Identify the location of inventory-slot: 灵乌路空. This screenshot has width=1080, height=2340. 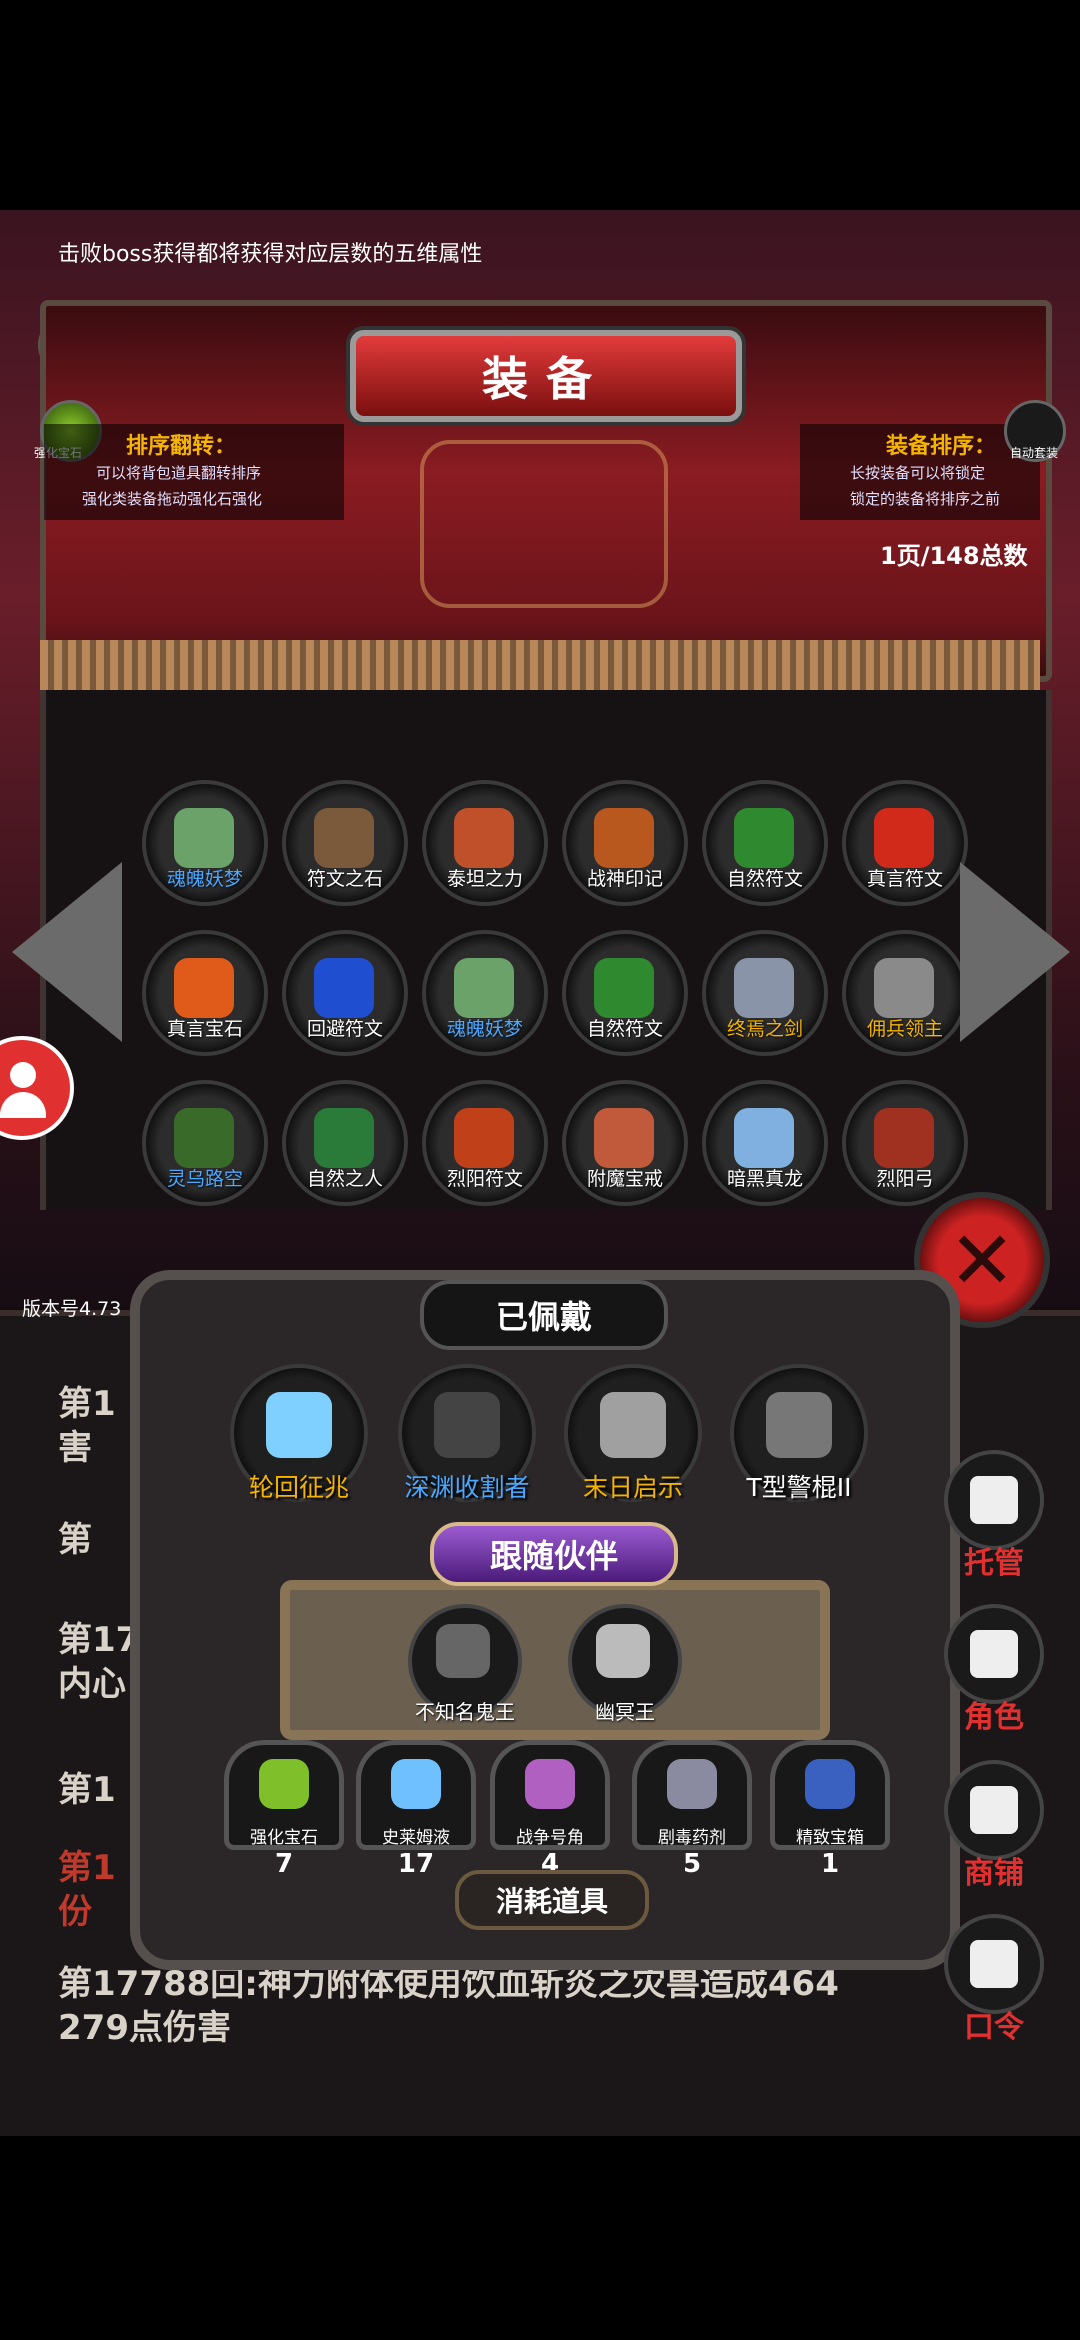
(205, 1143).